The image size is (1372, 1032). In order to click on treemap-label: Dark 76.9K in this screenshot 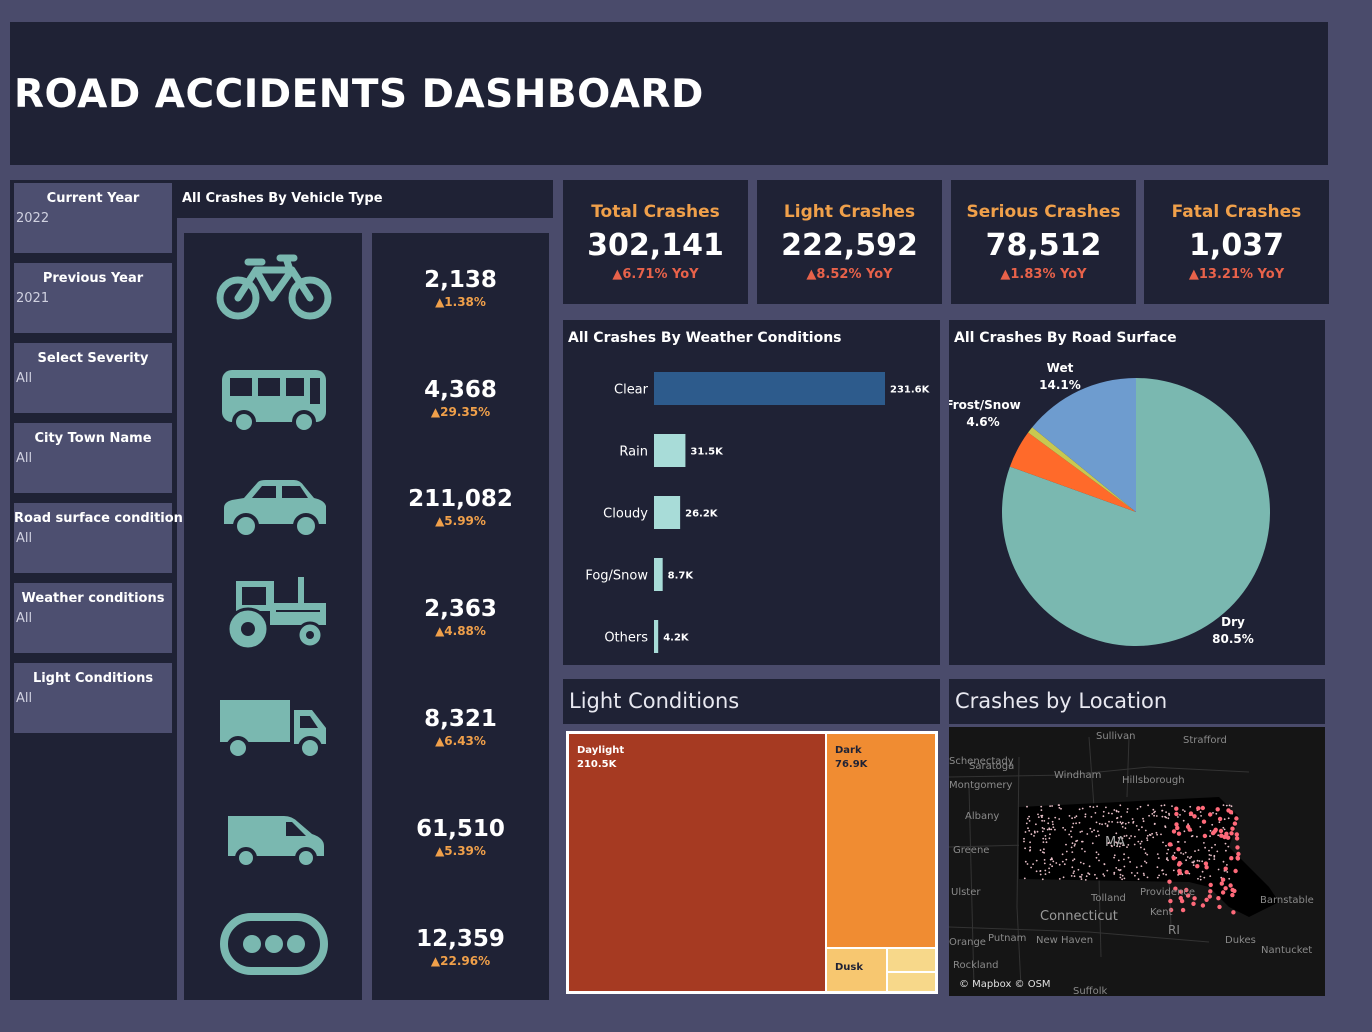, I will do `click(851, 758)`.